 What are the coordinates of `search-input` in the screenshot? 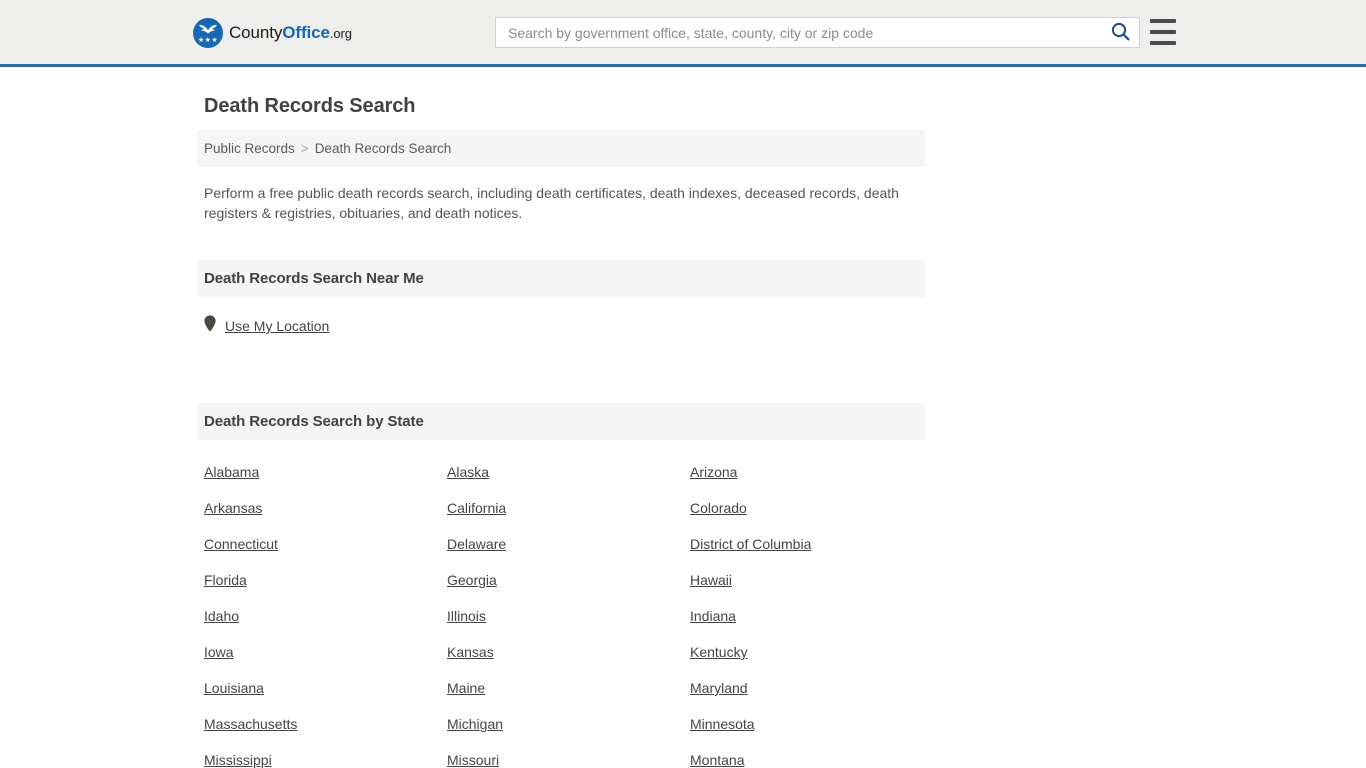 It's located at (798, 32).